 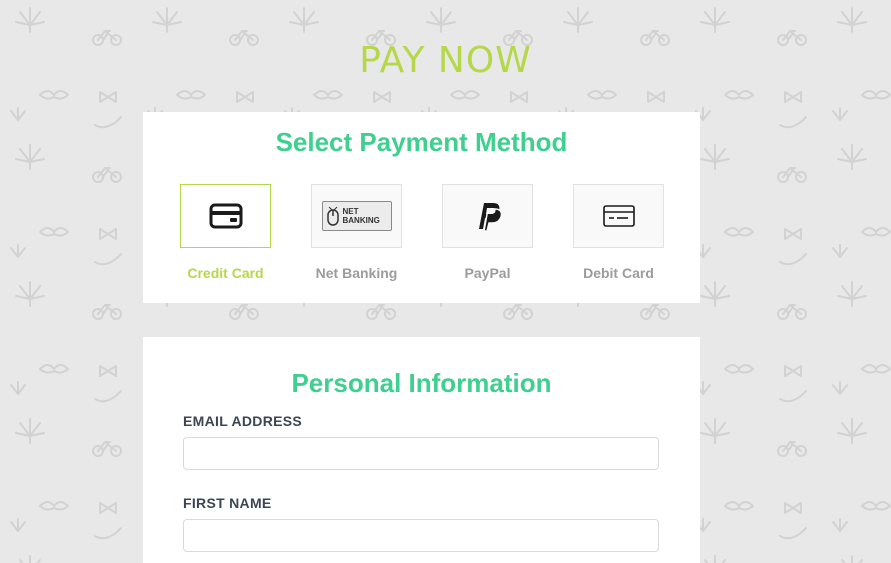 I want to click on net-banking-icon: NET BANKING, so click(x=356, y=216).